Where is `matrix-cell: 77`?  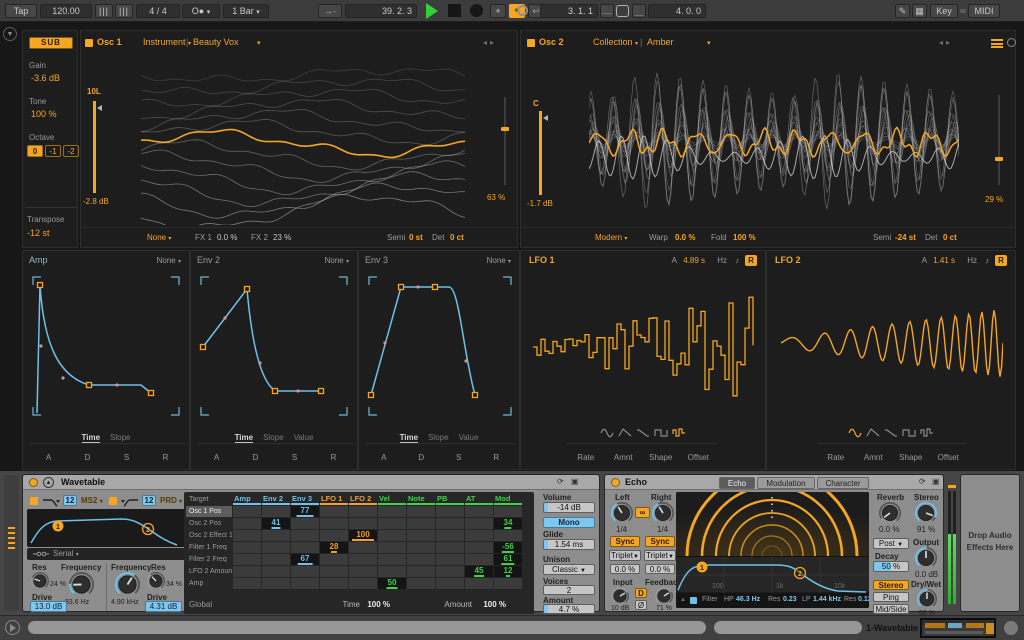 matrix-cell: 77 is located at coordinates (305, 511).